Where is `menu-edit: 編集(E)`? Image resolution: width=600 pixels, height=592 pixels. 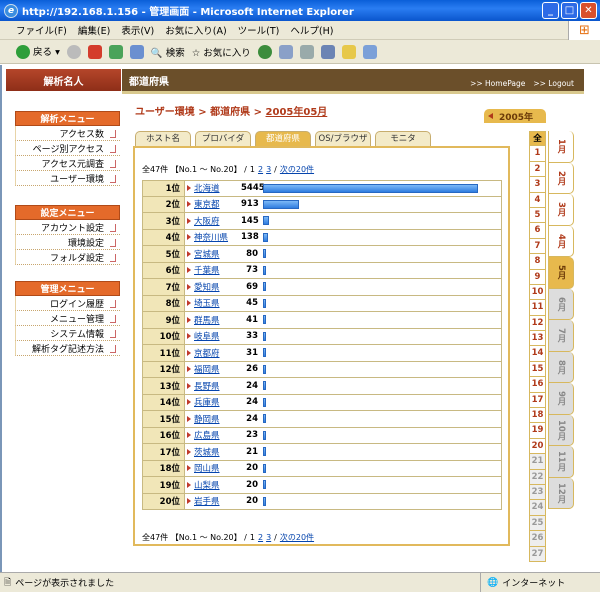
menu-edit: 編集(E) is located at coordinates (94, 30).